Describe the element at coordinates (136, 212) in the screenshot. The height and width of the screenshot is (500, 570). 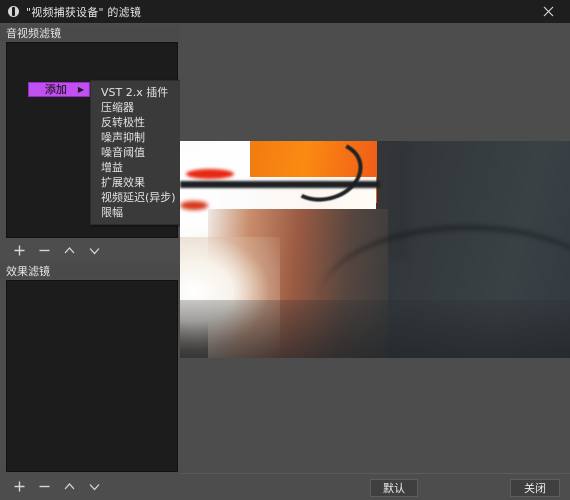
I see `menu-item-limiter: 限幅` at that location.